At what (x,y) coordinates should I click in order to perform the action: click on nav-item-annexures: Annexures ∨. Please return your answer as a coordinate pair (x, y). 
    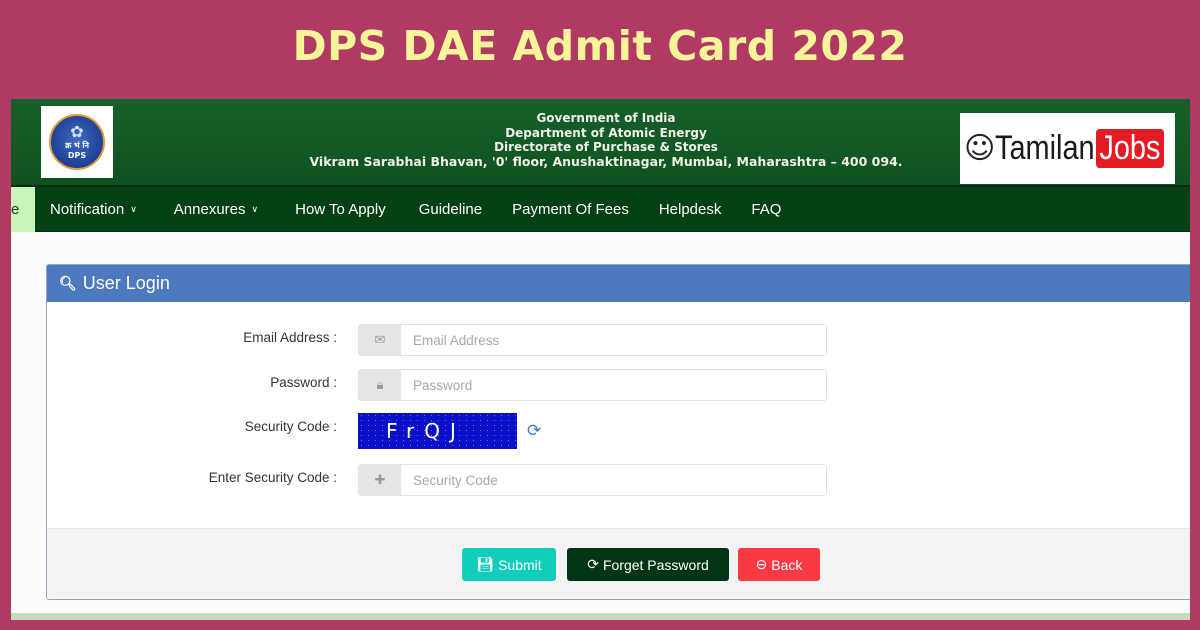
    Looking at the image, I should click on (212, 209).